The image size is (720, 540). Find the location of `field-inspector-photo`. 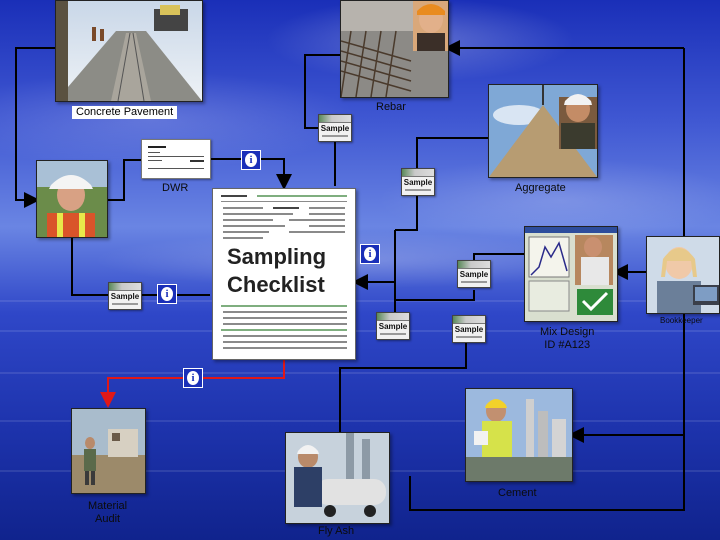

field-inspector-photo is located at coordinates (72, 199).